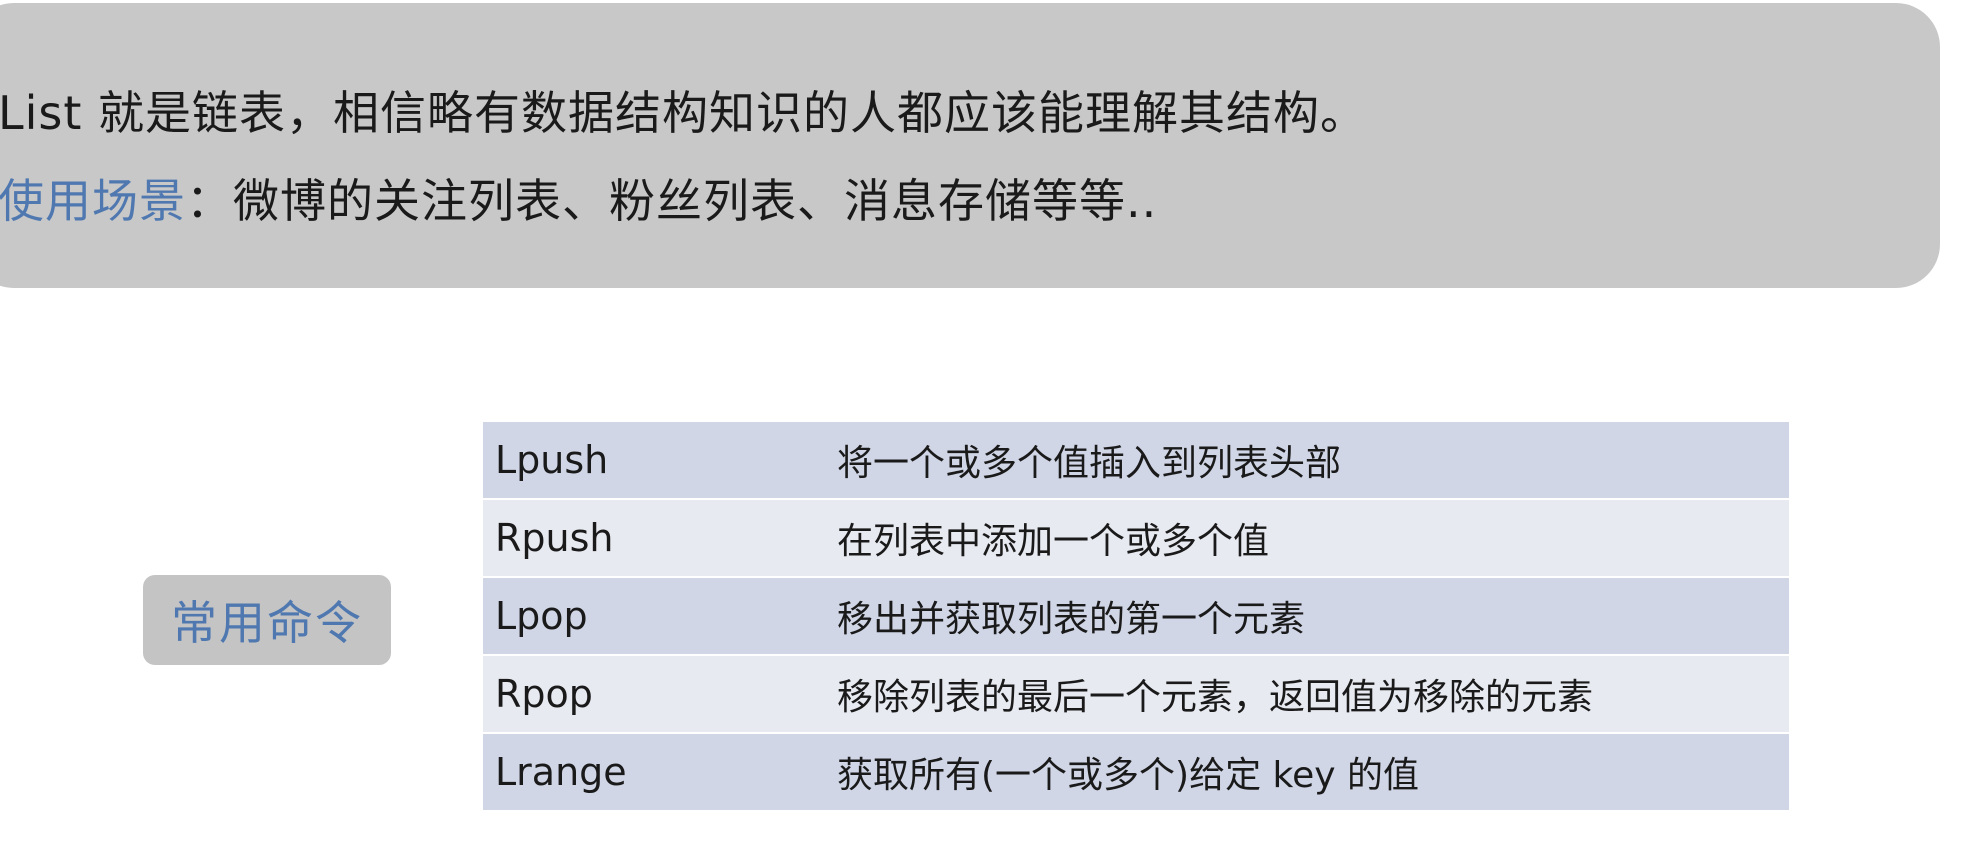 This screenshot has height=858, width=1982. What do you see at coordinates (695, 201) in the screenshot?
I see `scenario-text: 微博的关注列表、粉丝列表、消息存储等等..` at bounding box center [695, 201].